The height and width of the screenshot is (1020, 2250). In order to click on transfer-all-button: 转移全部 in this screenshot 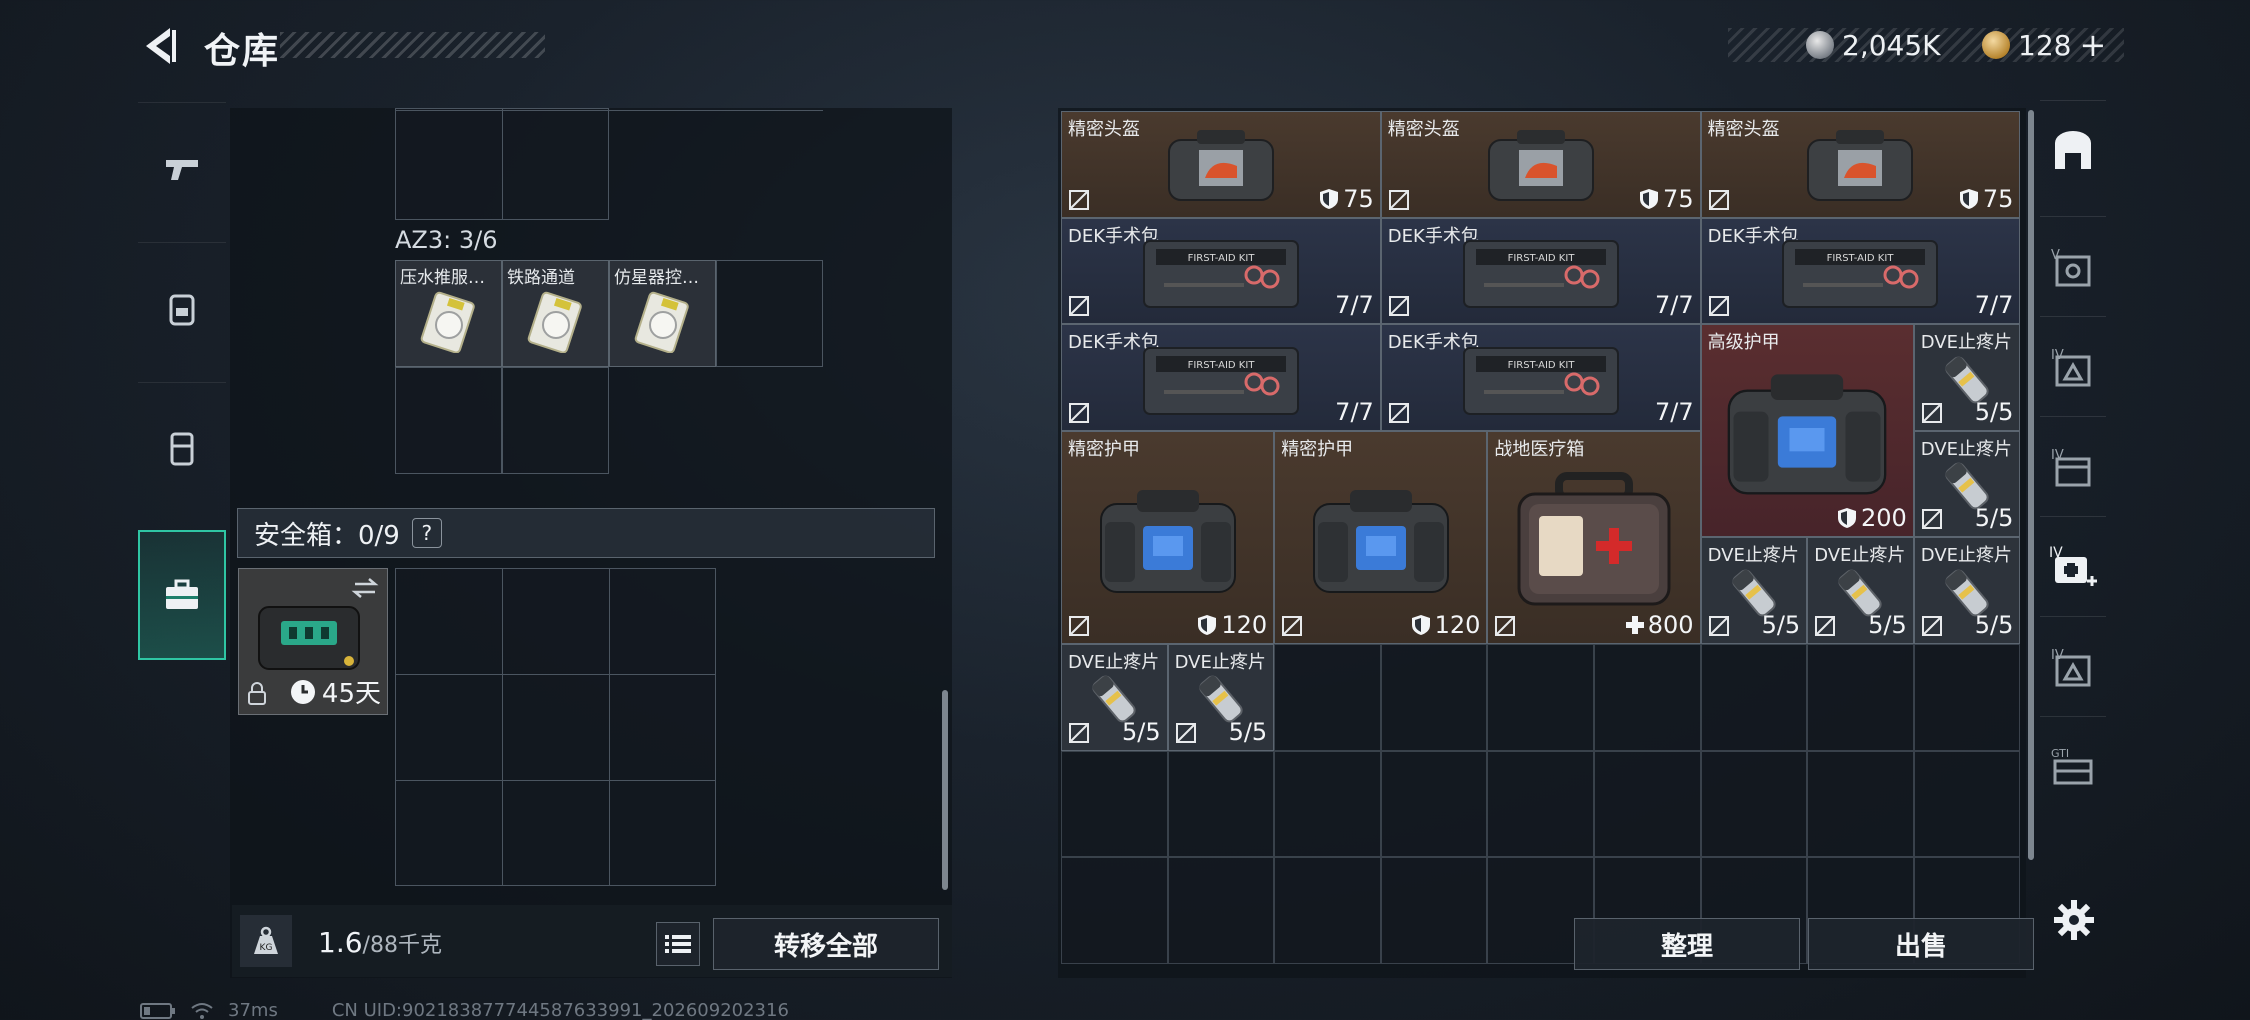, I will do `click(826, 944)`.